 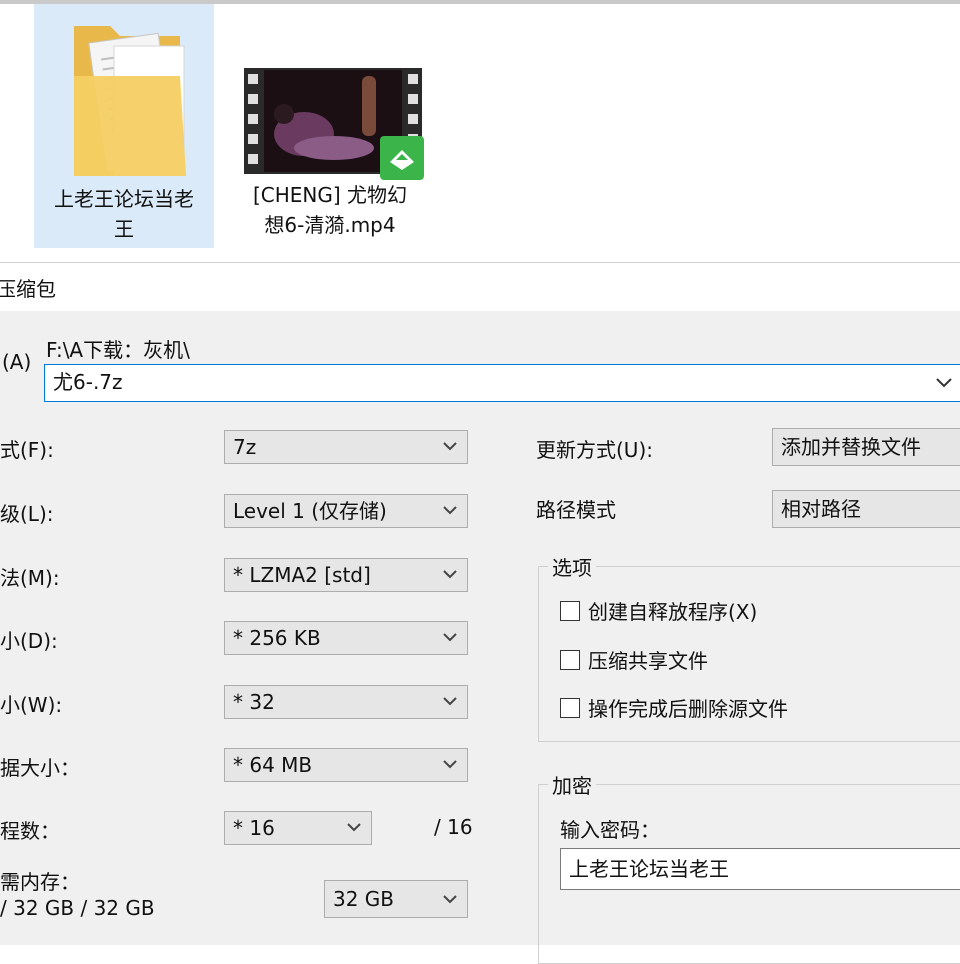 What do you see at coordinates (298, 828) in the screenshot?
I see `threads-select: * 16` at bounding box center [298, 828].